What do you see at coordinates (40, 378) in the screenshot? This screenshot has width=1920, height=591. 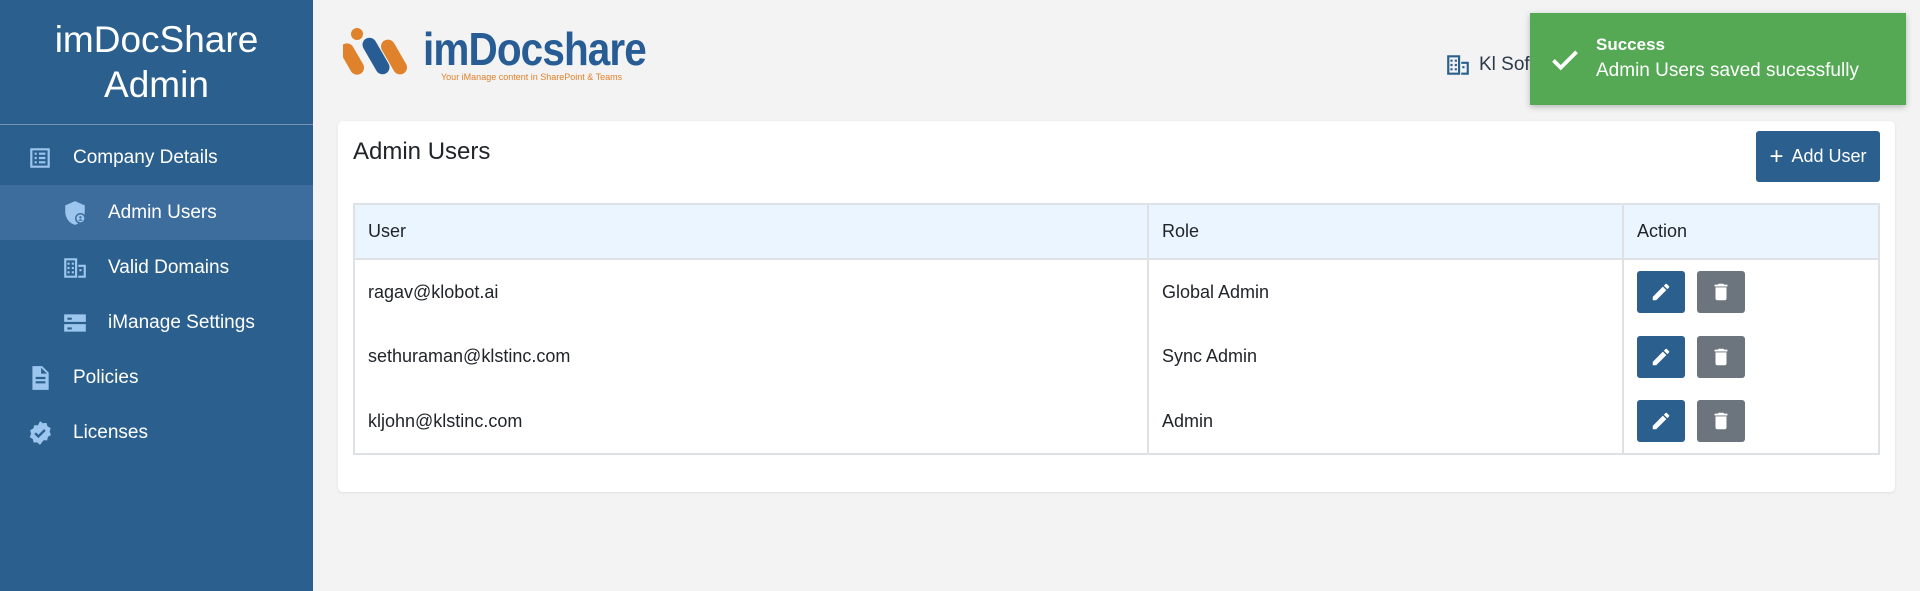 I see `document-icon` at bounding box center [40, 378].